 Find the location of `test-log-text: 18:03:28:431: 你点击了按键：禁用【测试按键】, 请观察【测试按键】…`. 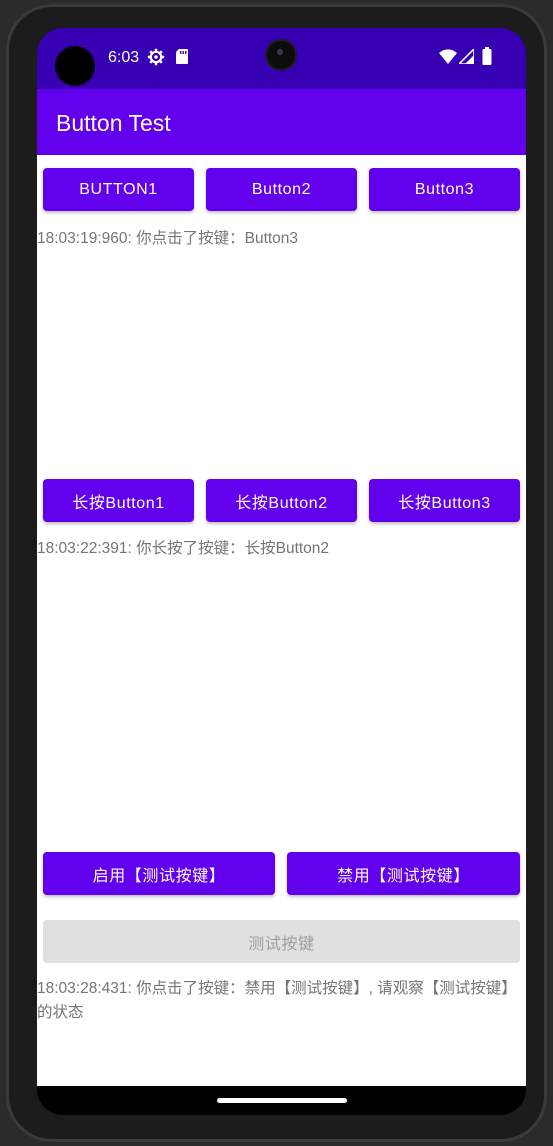

test-log-text: 18:03:28:431: 你点击了按键：禁用【测试按键】, 请观察【测试按键】… is located at coordinates (277, 1000).